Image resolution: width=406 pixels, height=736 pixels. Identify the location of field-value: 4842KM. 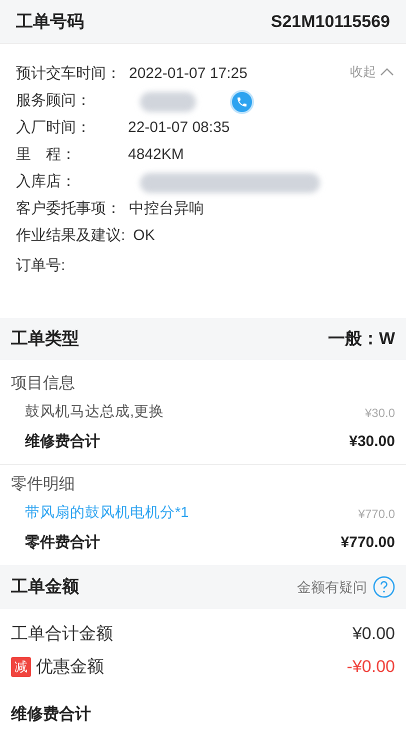
(156, 155).